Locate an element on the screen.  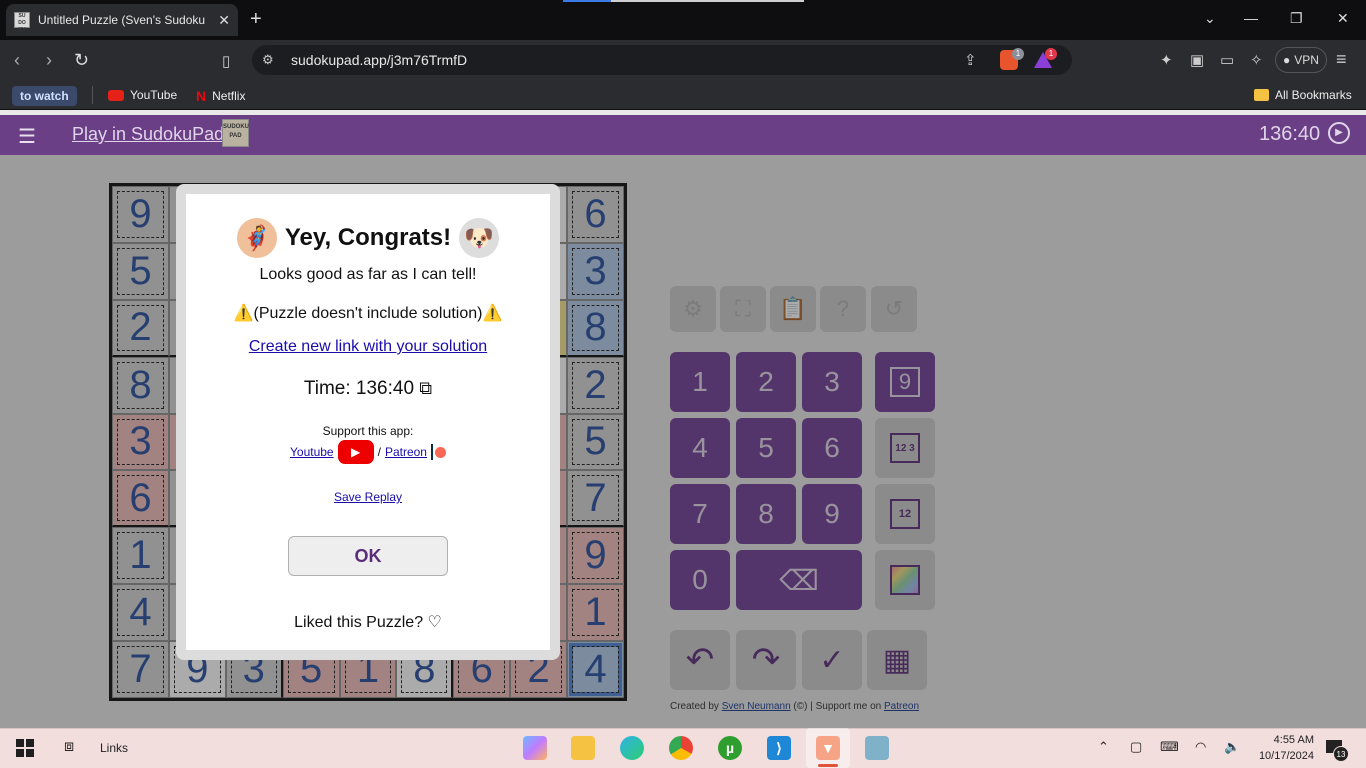
notification-count: 13 is located at coordinates (1341, 754).